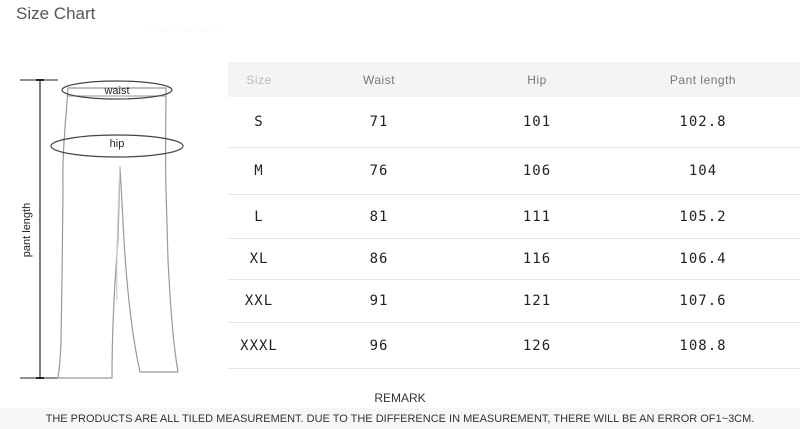 The image size is (800, 429). Describe the element at coordinates (537, 259) in the screenshot. I see `cell-hip: 116` at that location.